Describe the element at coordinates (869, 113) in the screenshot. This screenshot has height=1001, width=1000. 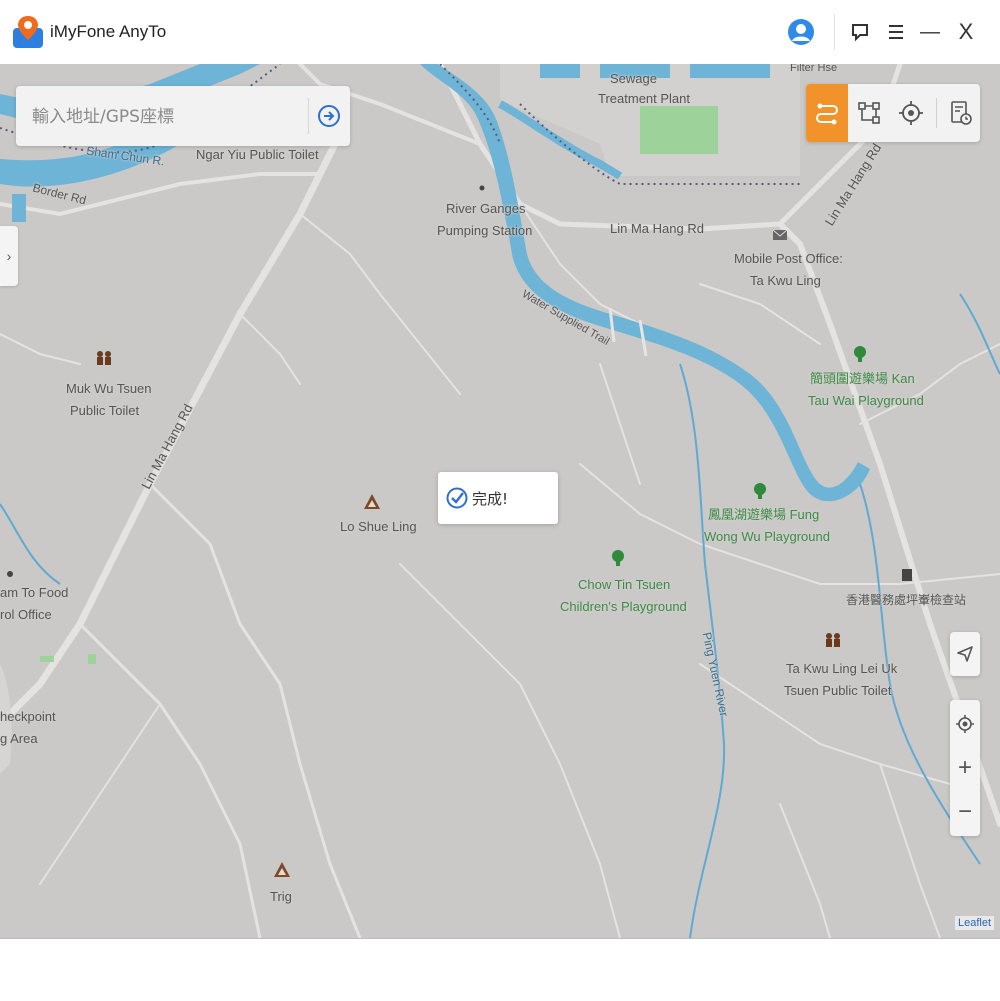
I see `jump-teleport-icon` at that location.